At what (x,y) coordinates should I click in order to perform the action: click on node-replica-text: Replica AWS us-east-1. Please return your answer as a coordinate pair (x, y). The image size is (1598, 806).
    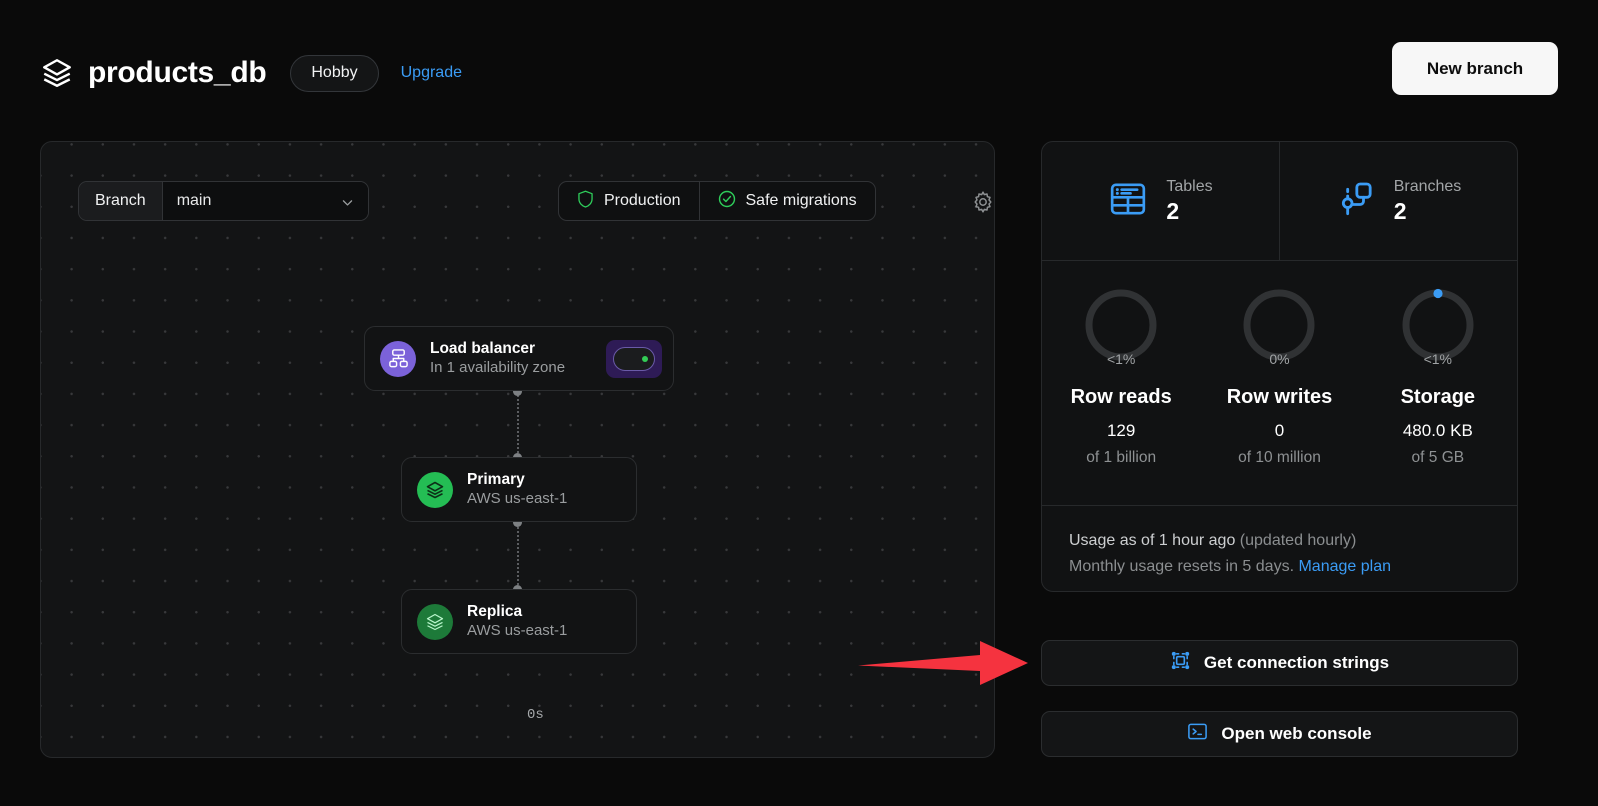
    Looking at the image, I should click on (517, 621).